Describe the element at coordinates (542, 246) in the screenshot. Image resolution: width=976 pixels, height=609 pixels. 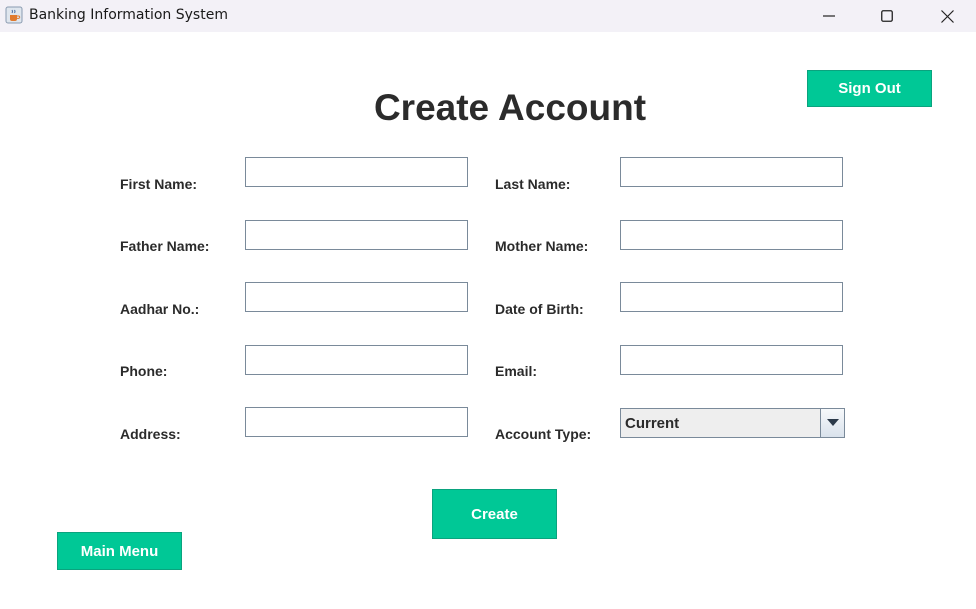
I see `mother-name-label: Mother Name:` at that location.